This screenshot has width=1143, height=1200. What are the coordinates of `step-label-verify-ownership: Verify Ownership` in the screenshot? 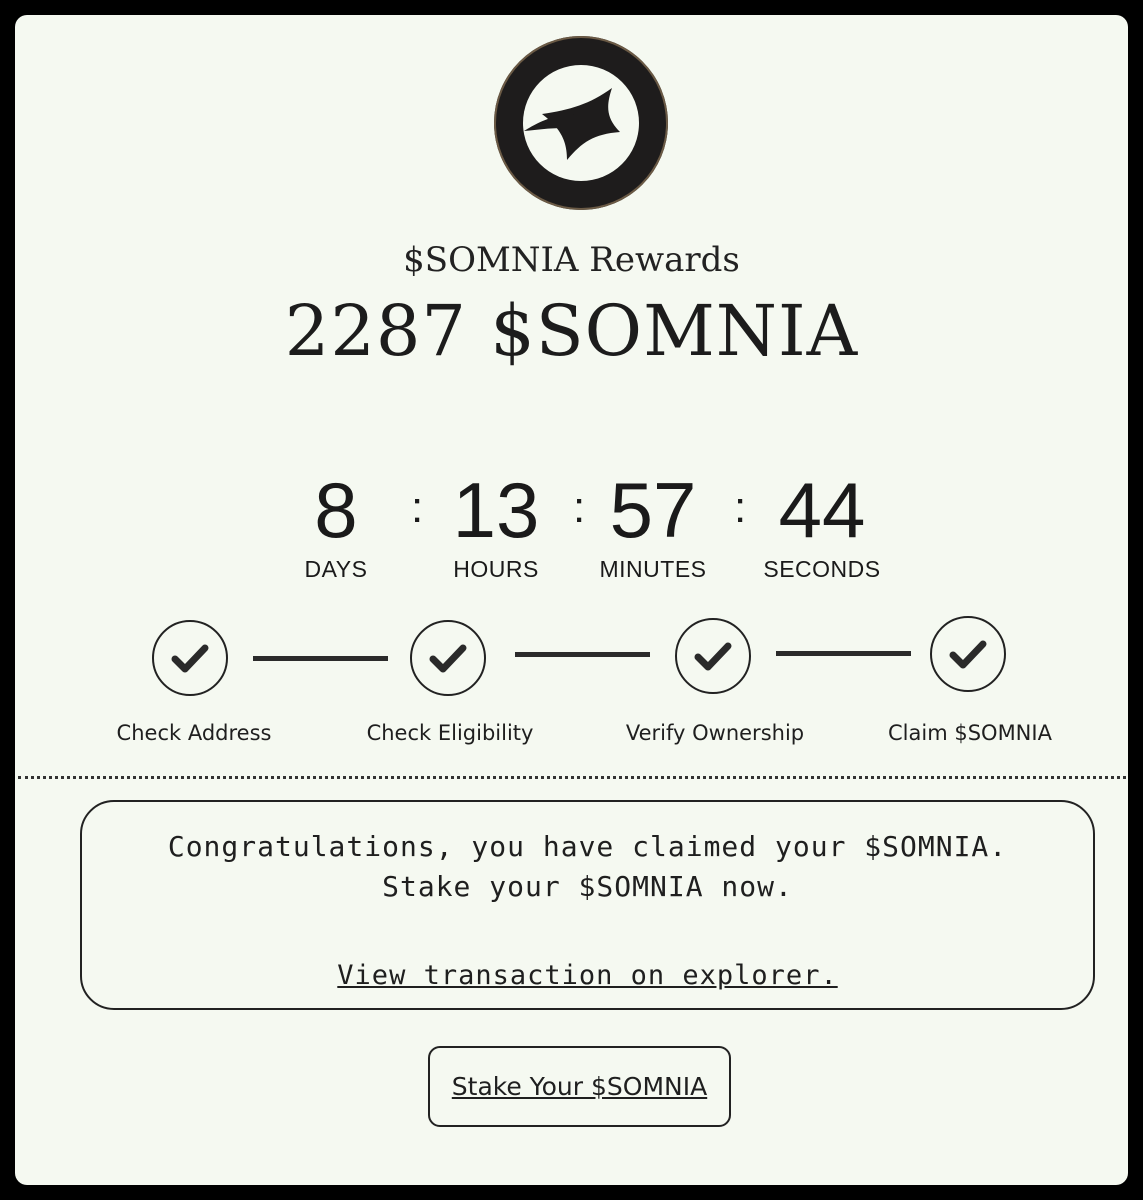 It's located at (715, 733).